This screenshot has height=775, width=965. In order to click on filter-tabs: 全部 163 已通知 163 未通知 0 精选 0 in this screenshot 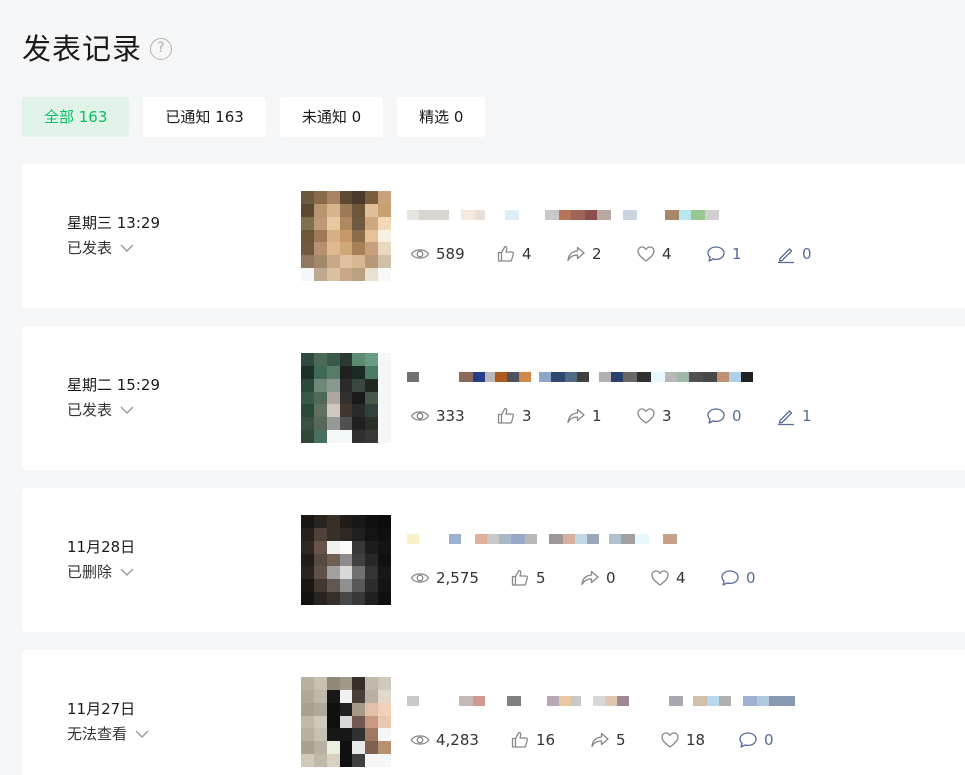, I will do `click(254, 117)`.